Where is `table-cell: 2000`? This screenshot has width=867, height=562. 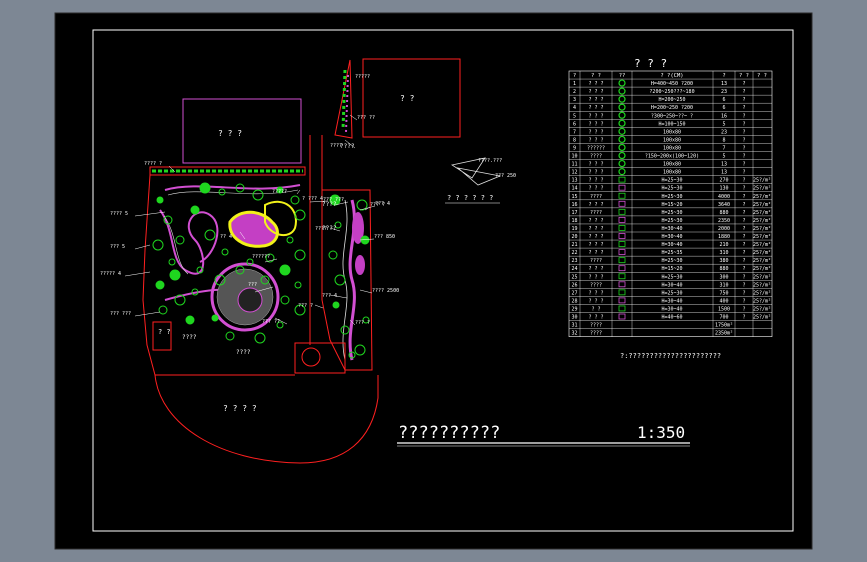 table-cell: 2000 is located at coordinates (724, 229).